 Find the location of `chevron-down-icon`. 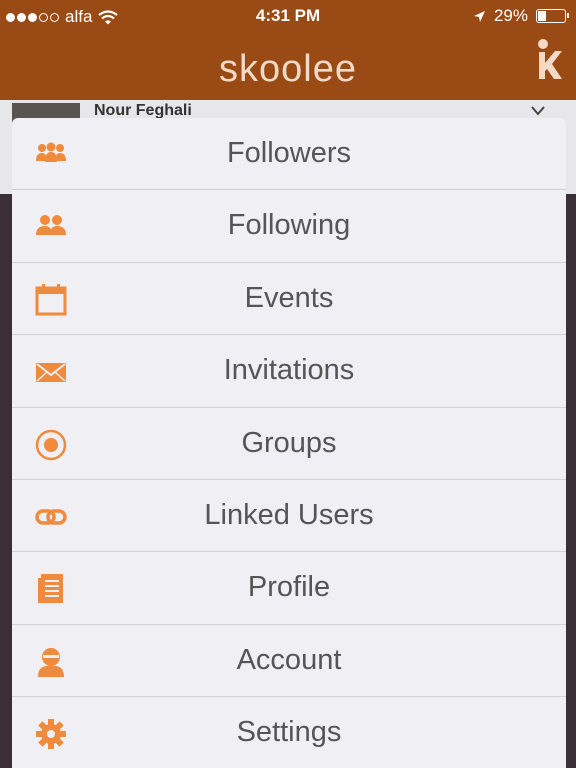

chevron-down-icon is located at coordinates (538, 111).